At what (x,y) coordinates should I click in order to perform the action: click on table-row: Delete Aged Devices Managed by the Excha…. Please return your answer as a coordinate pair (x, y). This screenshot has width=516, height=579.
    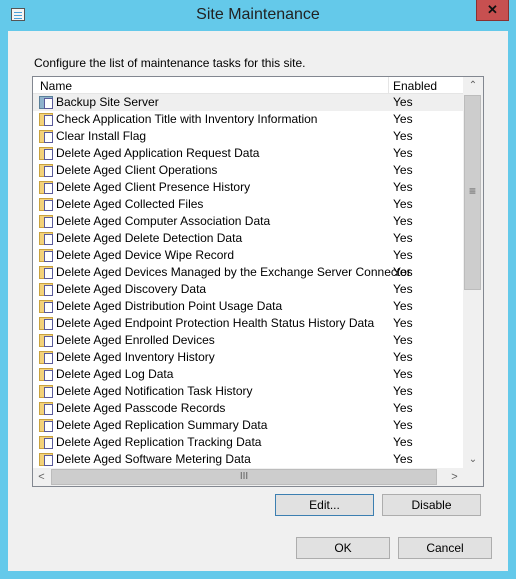
    Looking at the image, I should click on (248, 272).